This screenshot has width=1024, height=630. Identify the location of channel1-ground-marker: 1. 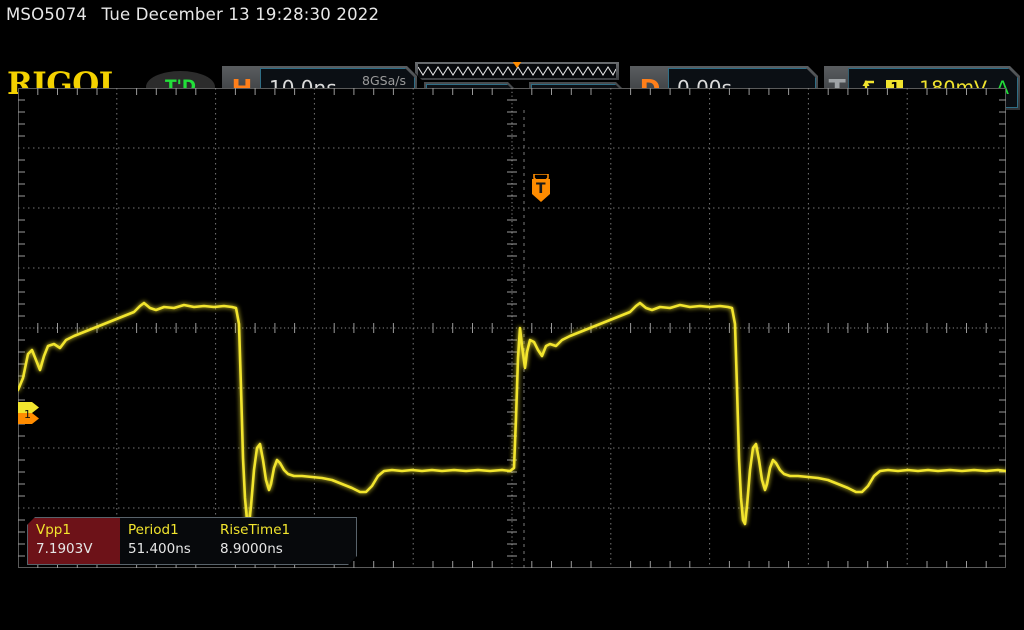
(29, 413).